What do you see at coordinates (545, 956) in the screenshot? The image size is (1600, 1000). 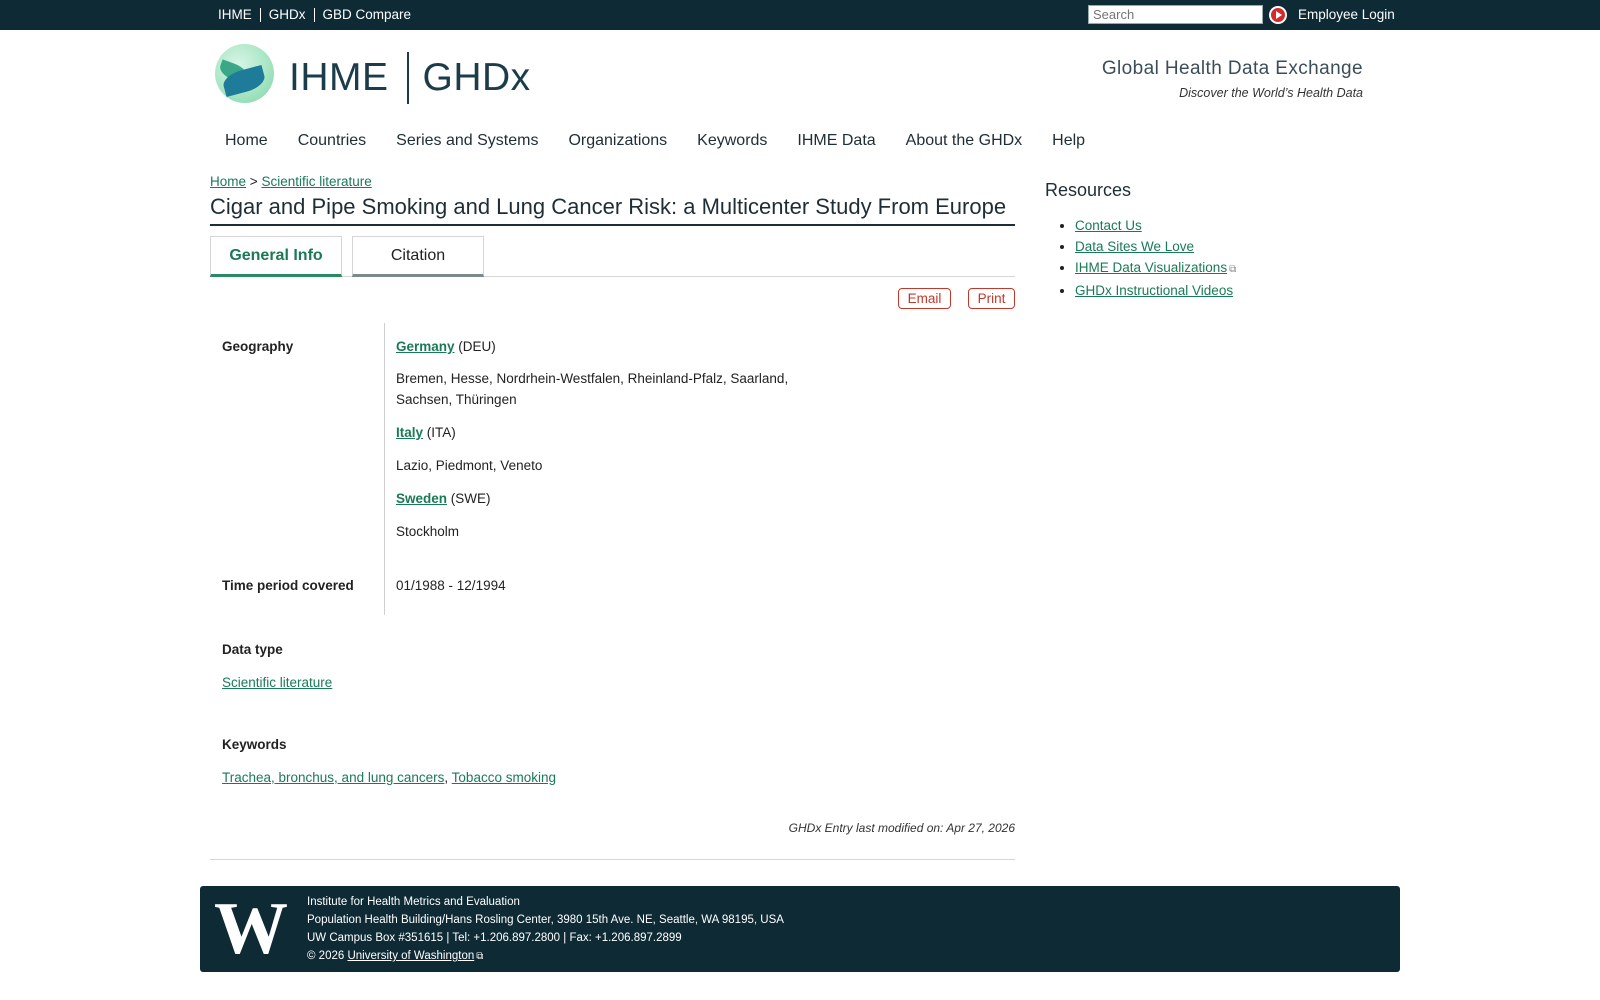 I see `footer-copyright-line: © 2026 University of Washington ⧉` at bounding box center [545, 956].